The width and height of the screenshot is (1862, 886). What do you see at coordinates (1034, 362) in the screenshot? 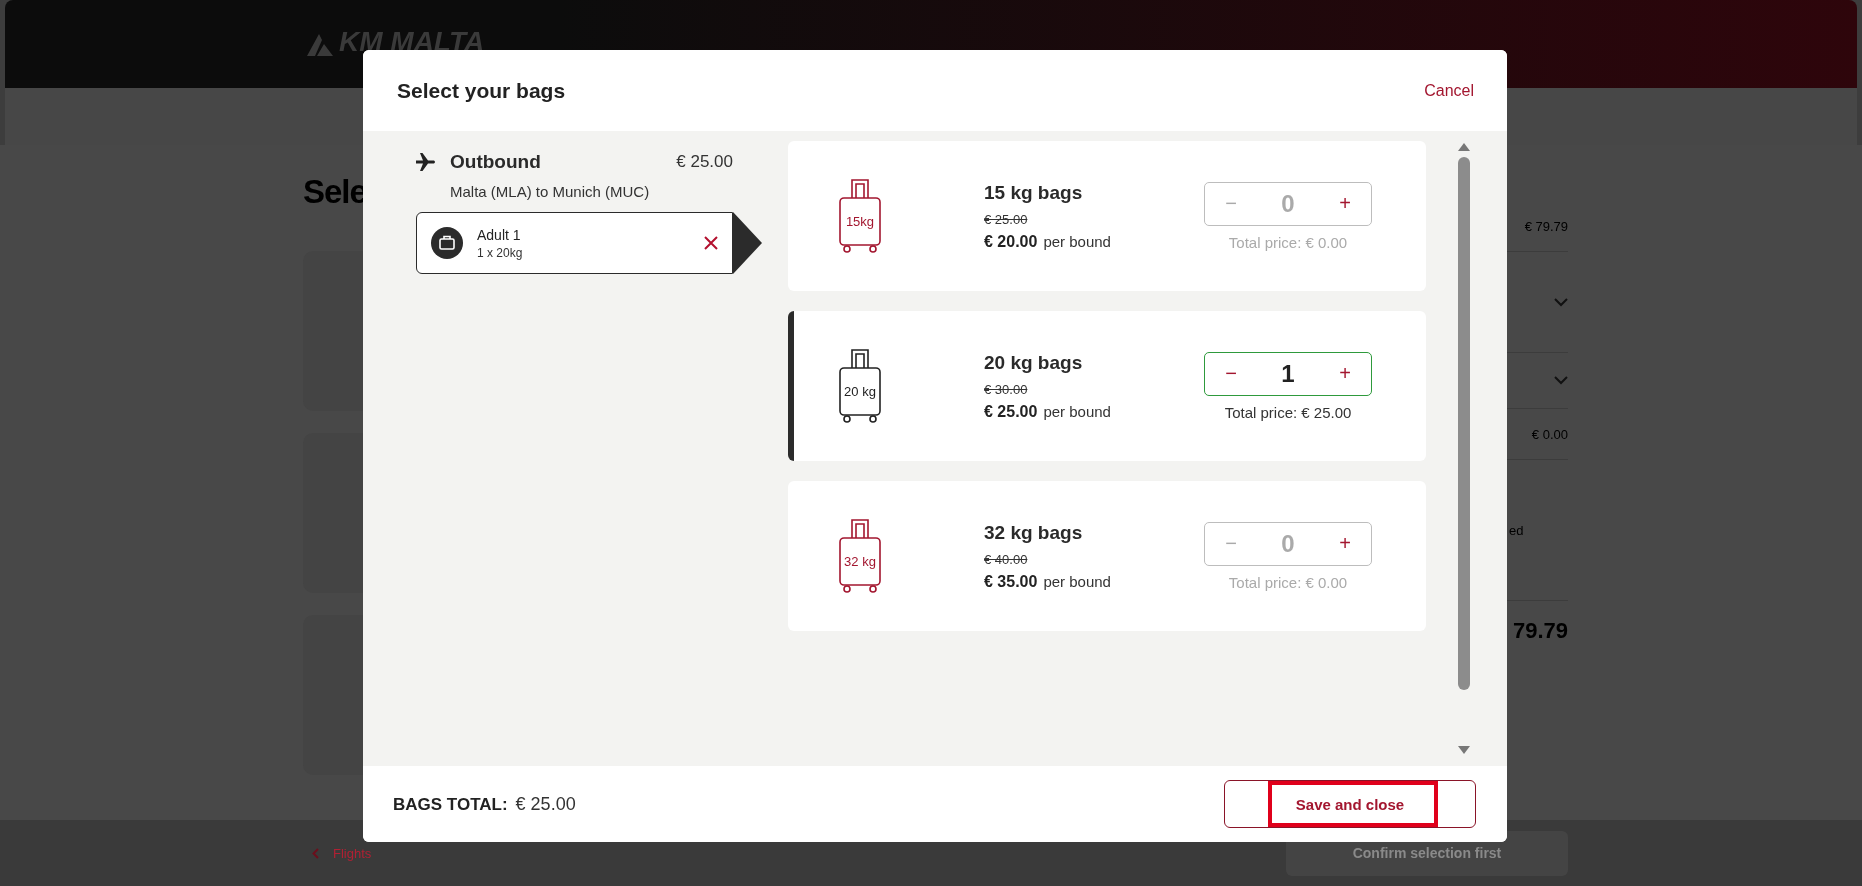
I see `option-title: 20 kg bags` at bounding box center [1034, 362].